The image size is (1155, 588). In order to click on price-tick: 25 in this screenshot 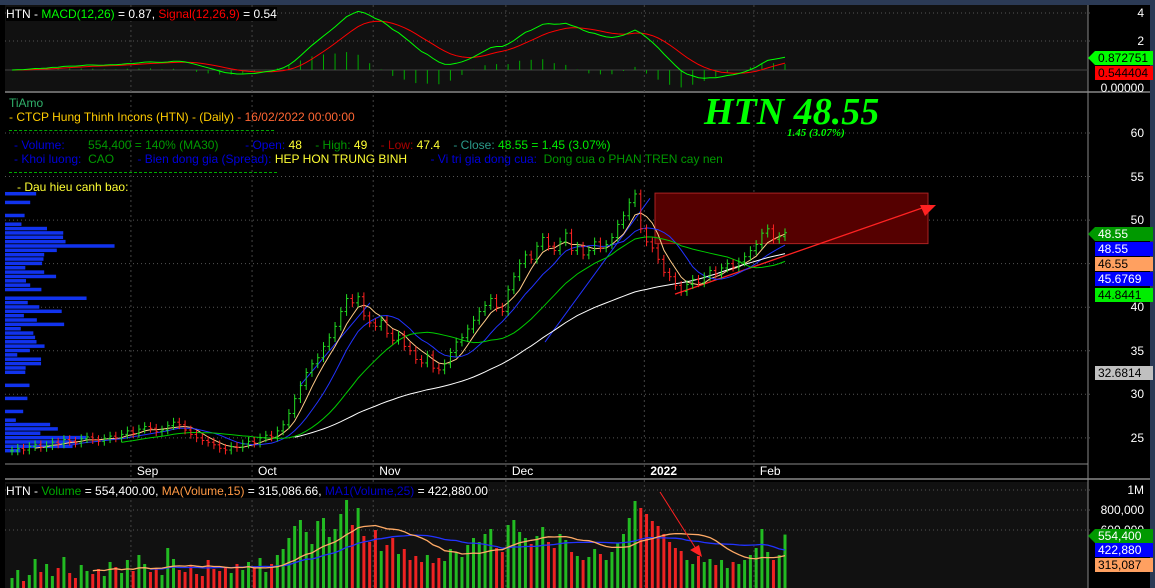, I will do `click(1137, 437)`.